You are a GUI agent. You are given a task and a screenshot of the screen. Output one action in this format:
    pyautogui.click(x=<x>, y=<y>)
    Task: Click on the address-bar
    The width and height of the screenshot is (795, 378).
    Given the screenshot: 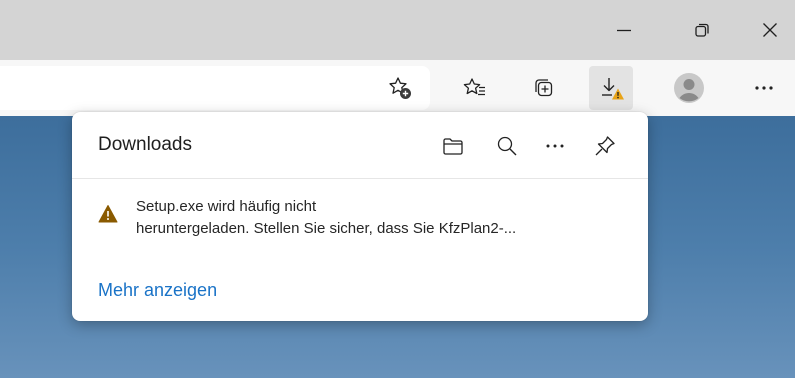 What is the action you would take?
    pyautogui.click(x=215, y=88)
    